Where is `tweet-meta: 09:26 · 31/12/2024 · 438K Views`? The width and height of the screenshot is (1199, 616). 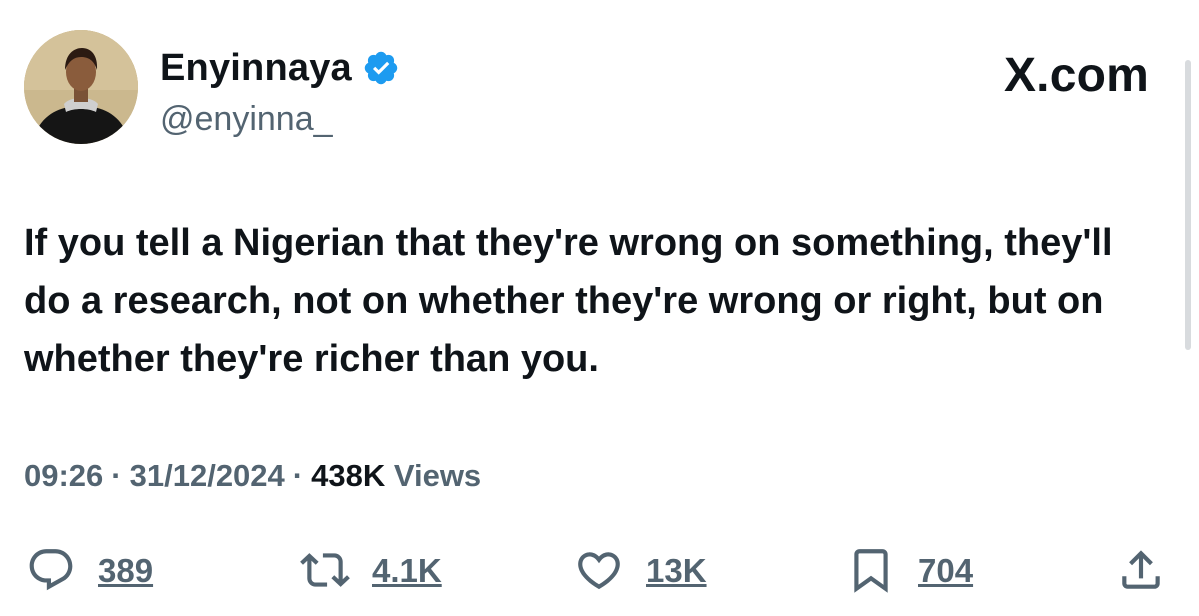
tweet-meta: 09:26 · 31/12/2024 · 438K Views is located at coordinates (252, 475).